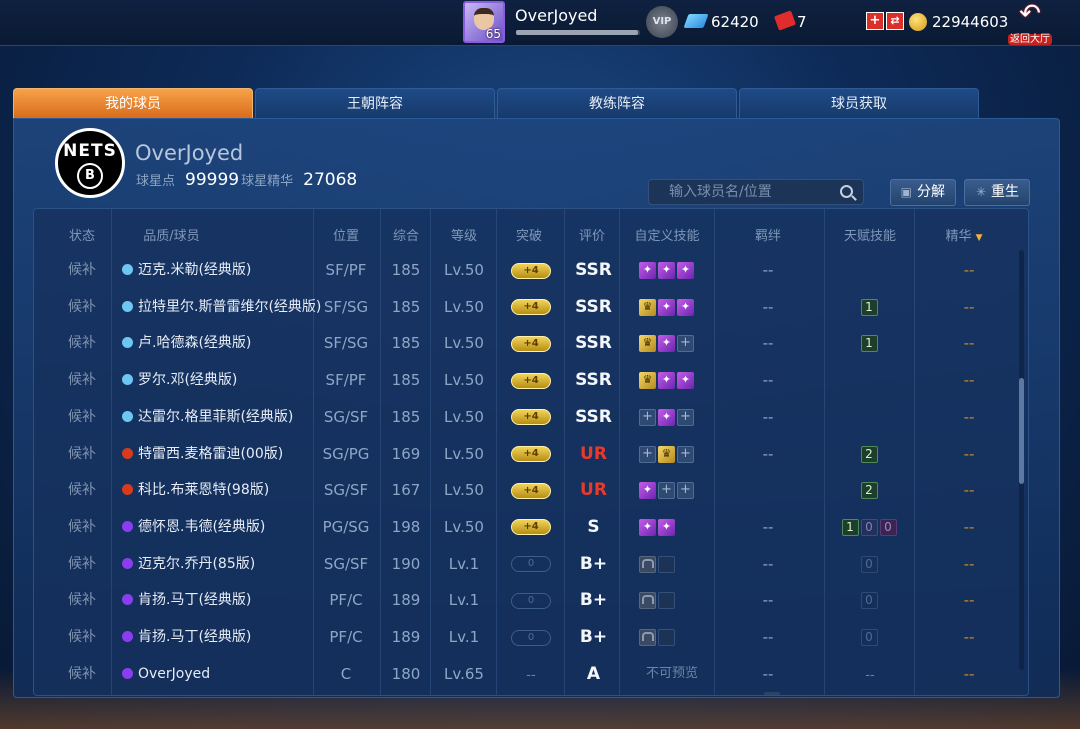 The width and height of the screenshot is (1080, 729). I want to click on tab-dynasty-lineup: 王朝阵容, so click(375, 103).